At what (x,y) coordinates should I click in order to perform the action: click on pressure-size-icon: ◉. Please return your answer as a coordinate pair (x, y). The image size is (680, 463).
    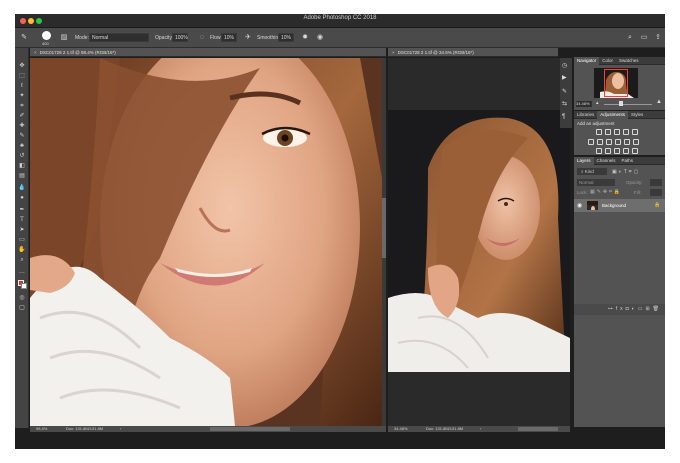
    Looking at the image, I should click on (320, 38).